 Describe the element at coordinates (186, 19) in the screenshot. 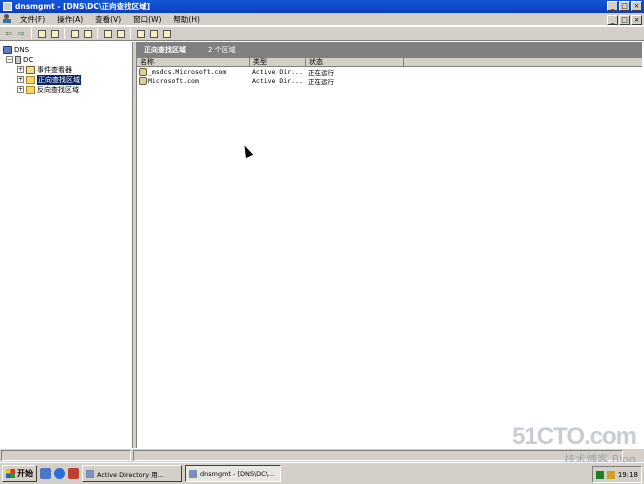

I see `menu-help: 帮助(H)` at that location.